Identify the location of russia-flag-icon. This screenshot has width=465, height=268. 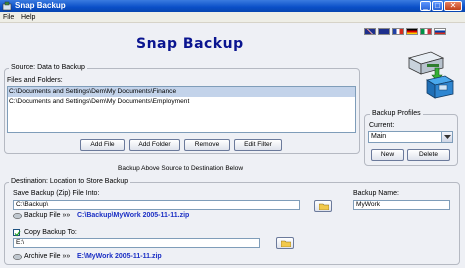
(440, 31).